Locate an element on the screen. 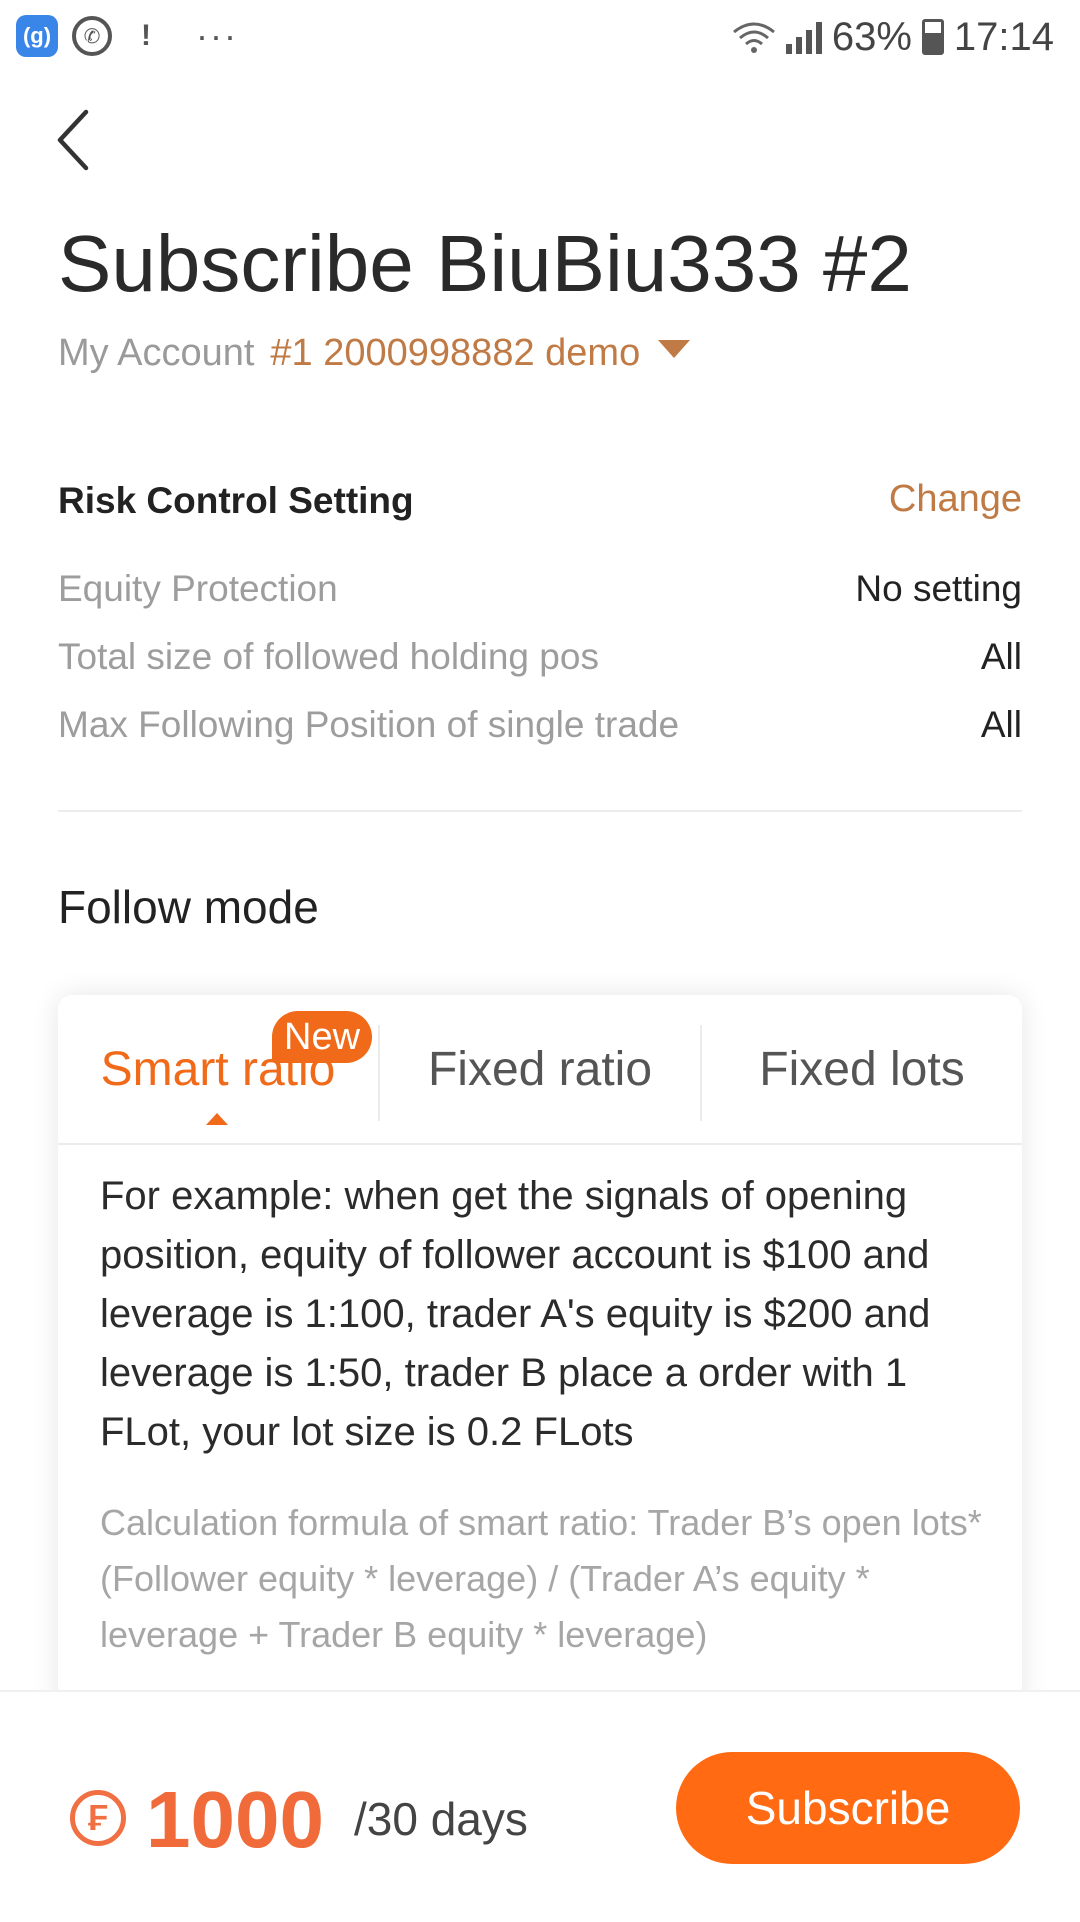 Image resolution: width=1080 pixels, height=1922 pixels. account-row: My Account #1 2000998882 demo is located at coordinates (374, 353).